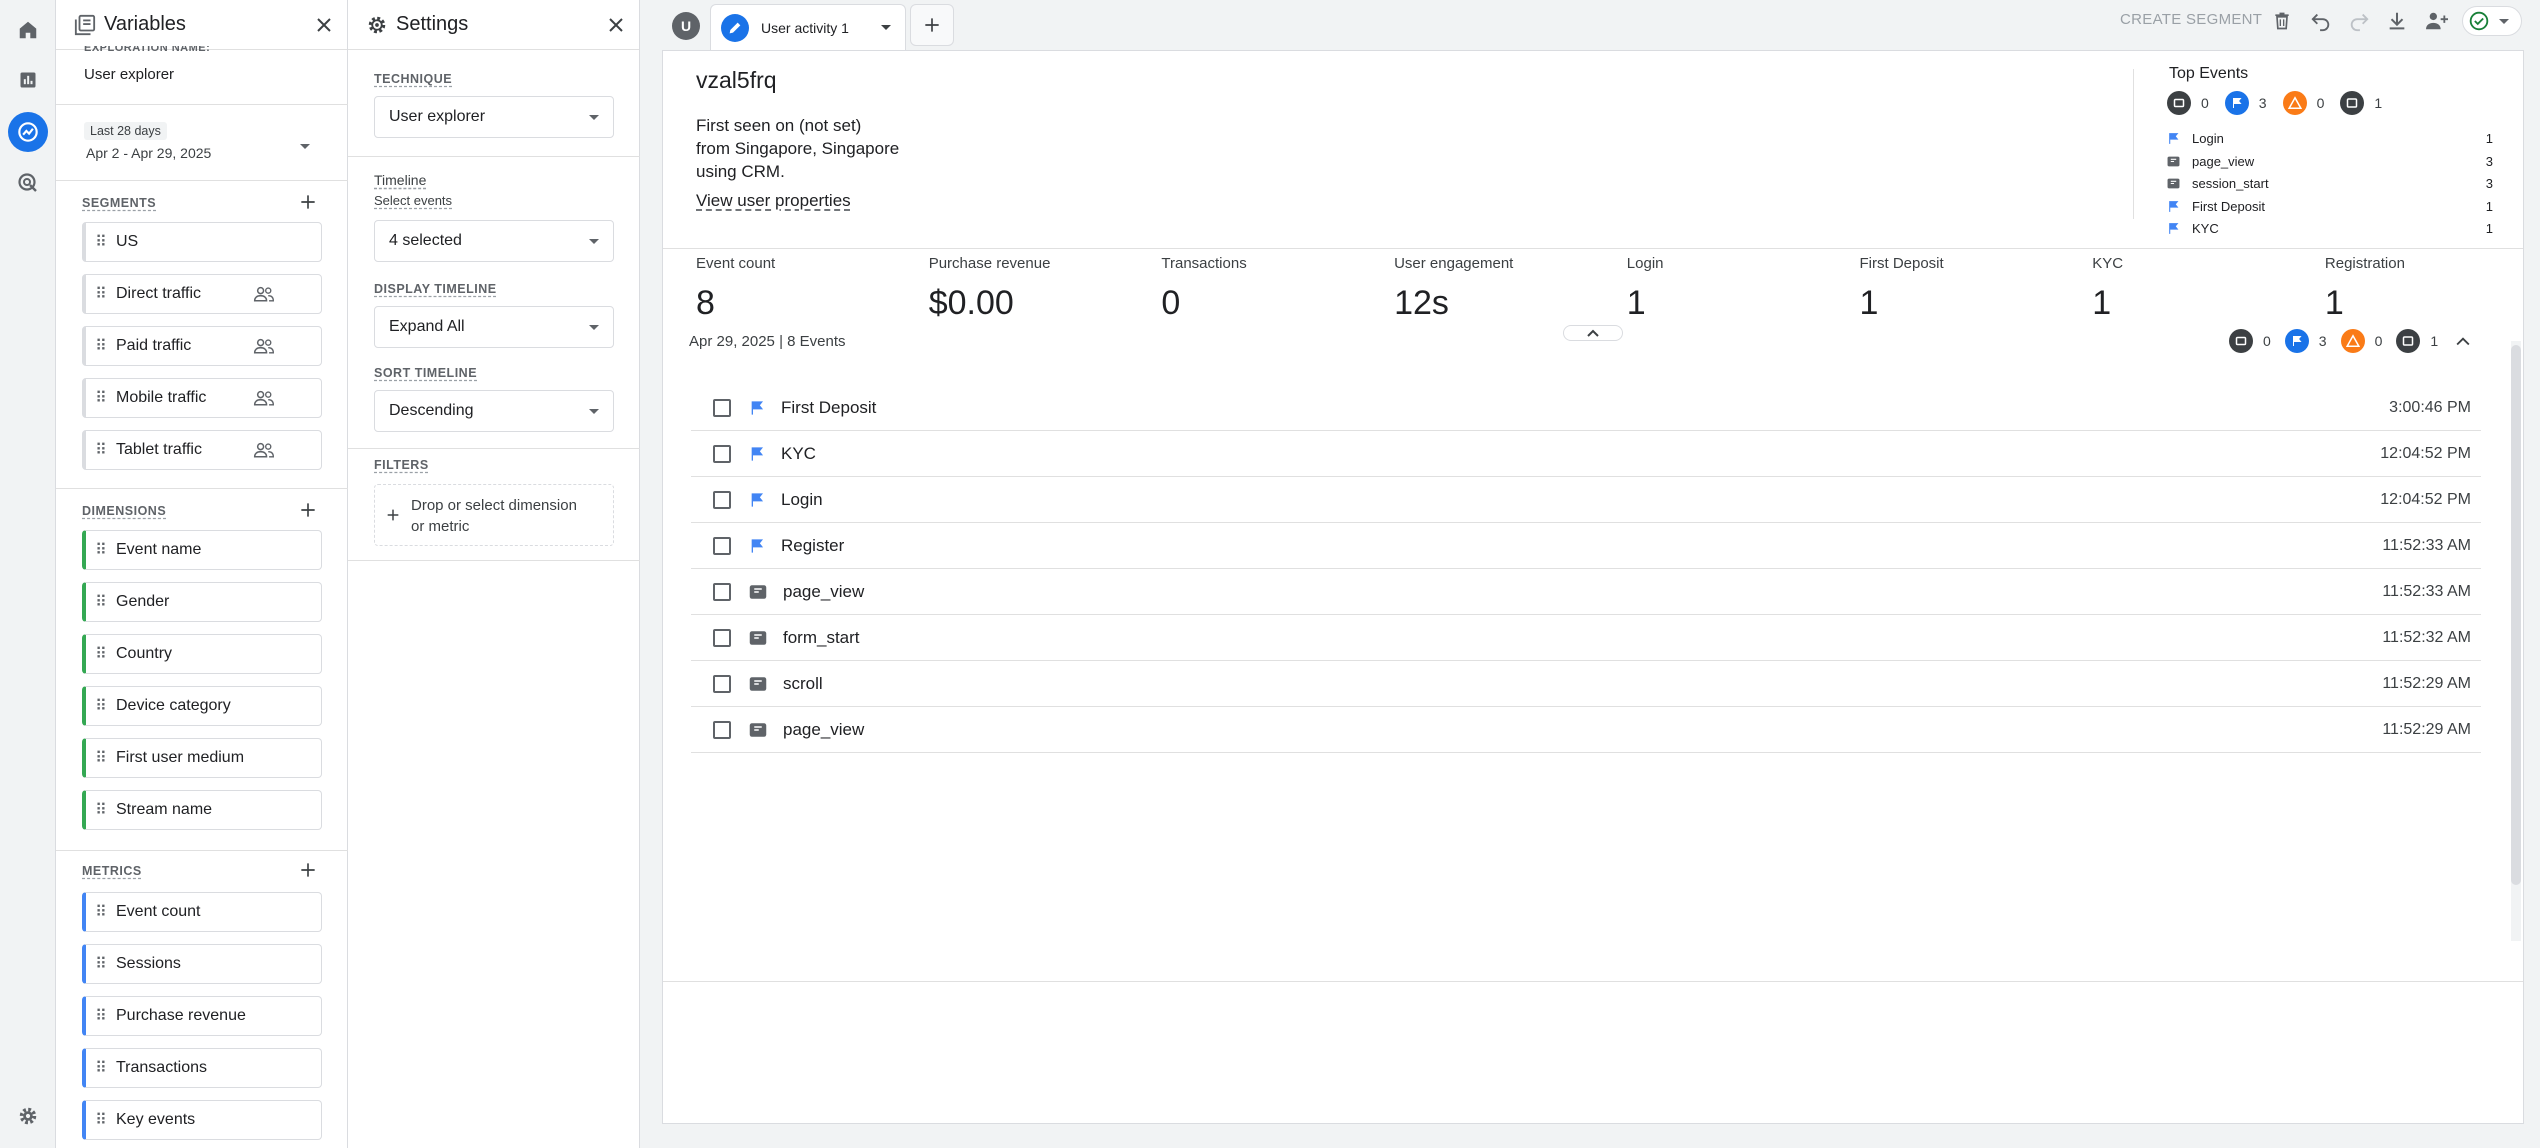 This screenshot has height=1148, width=2540. Describe the element at coordinates (202, 810) in the screenshot. I see `dimension-chip: ⠿ Stream name` at that location.